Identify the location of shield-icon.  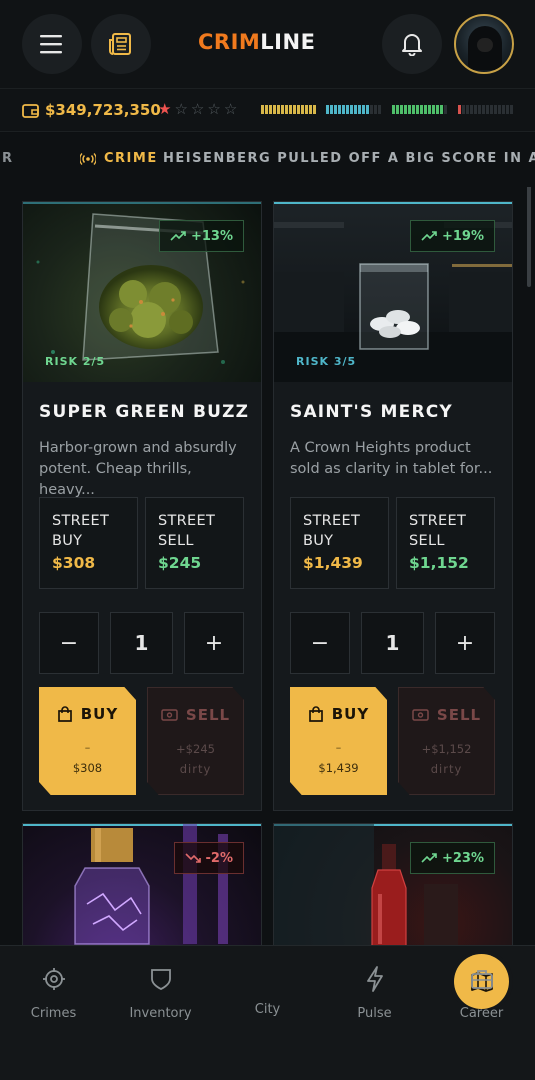
(160, 979).